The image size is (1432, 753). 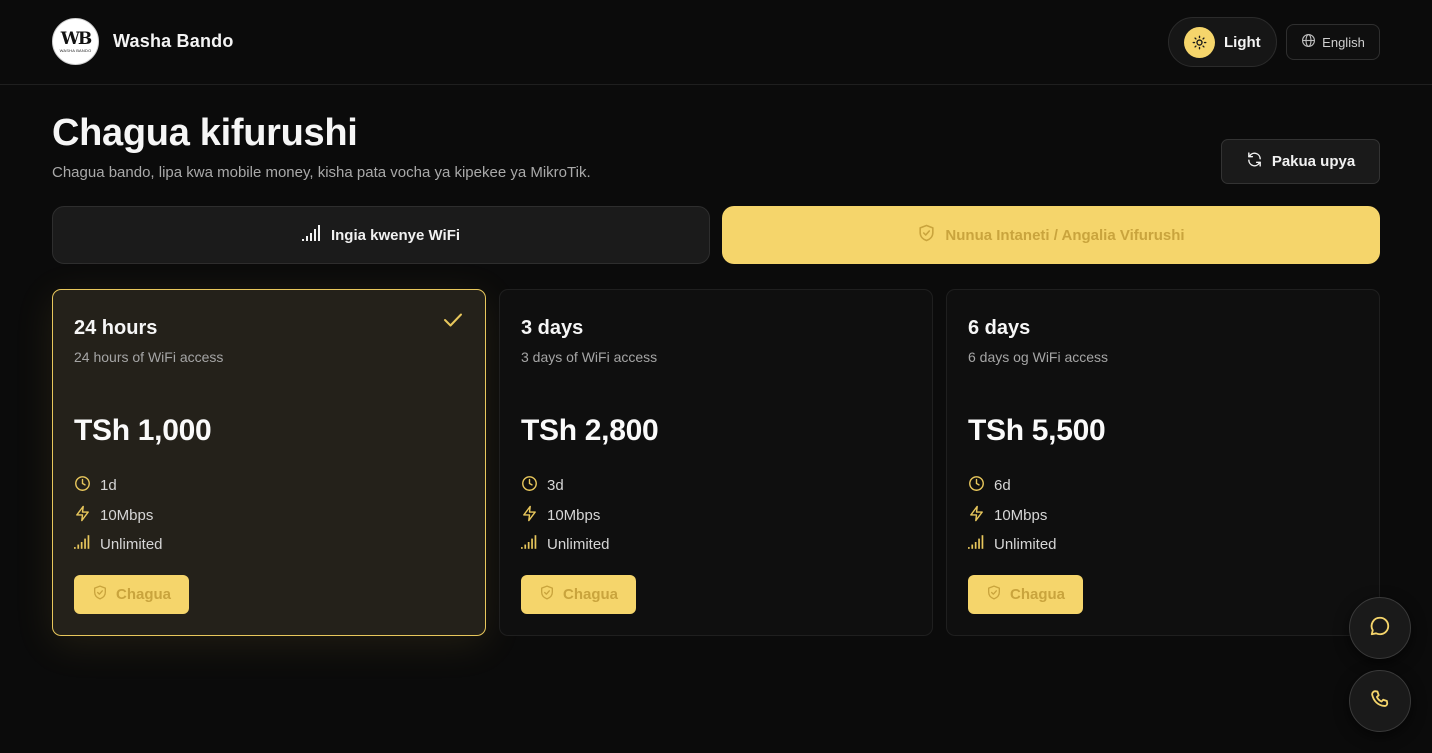 I want to click on language-selector-button: English, so click(x=1333, y=42).